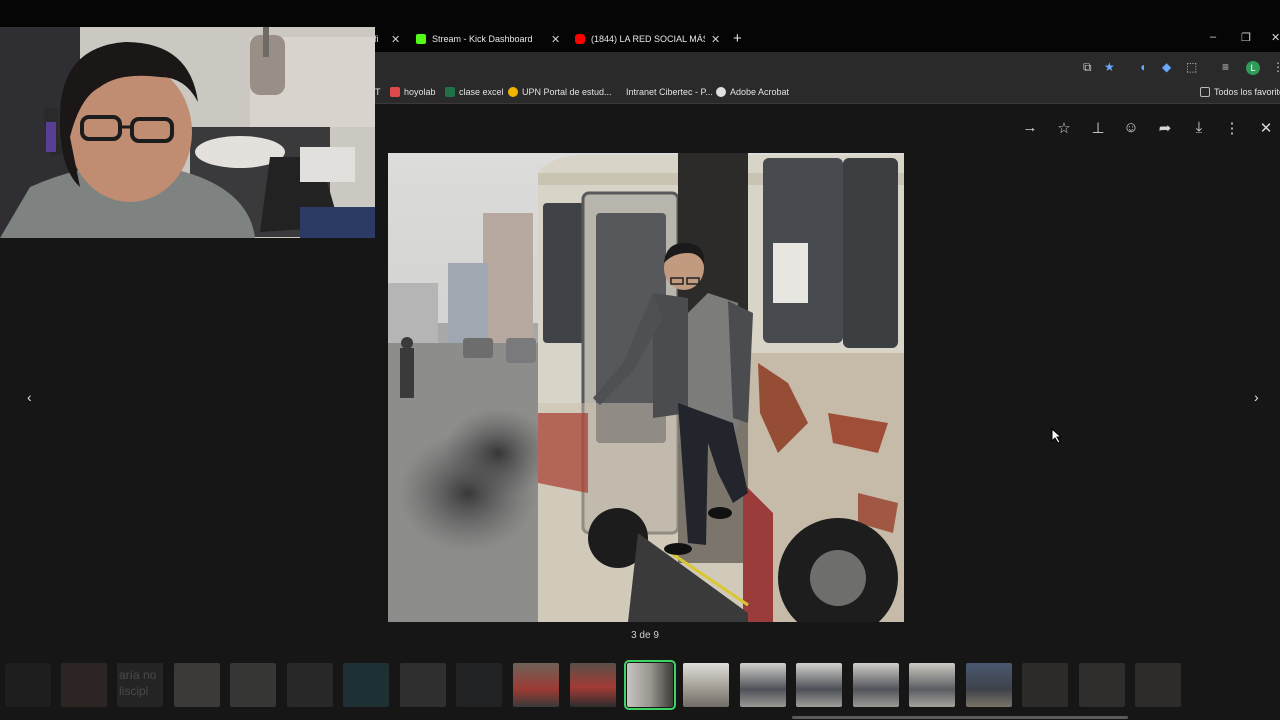  I want to click on tab-youtube: (1844) LA RED SOCIAL MÁS HO, so click(640, 39).